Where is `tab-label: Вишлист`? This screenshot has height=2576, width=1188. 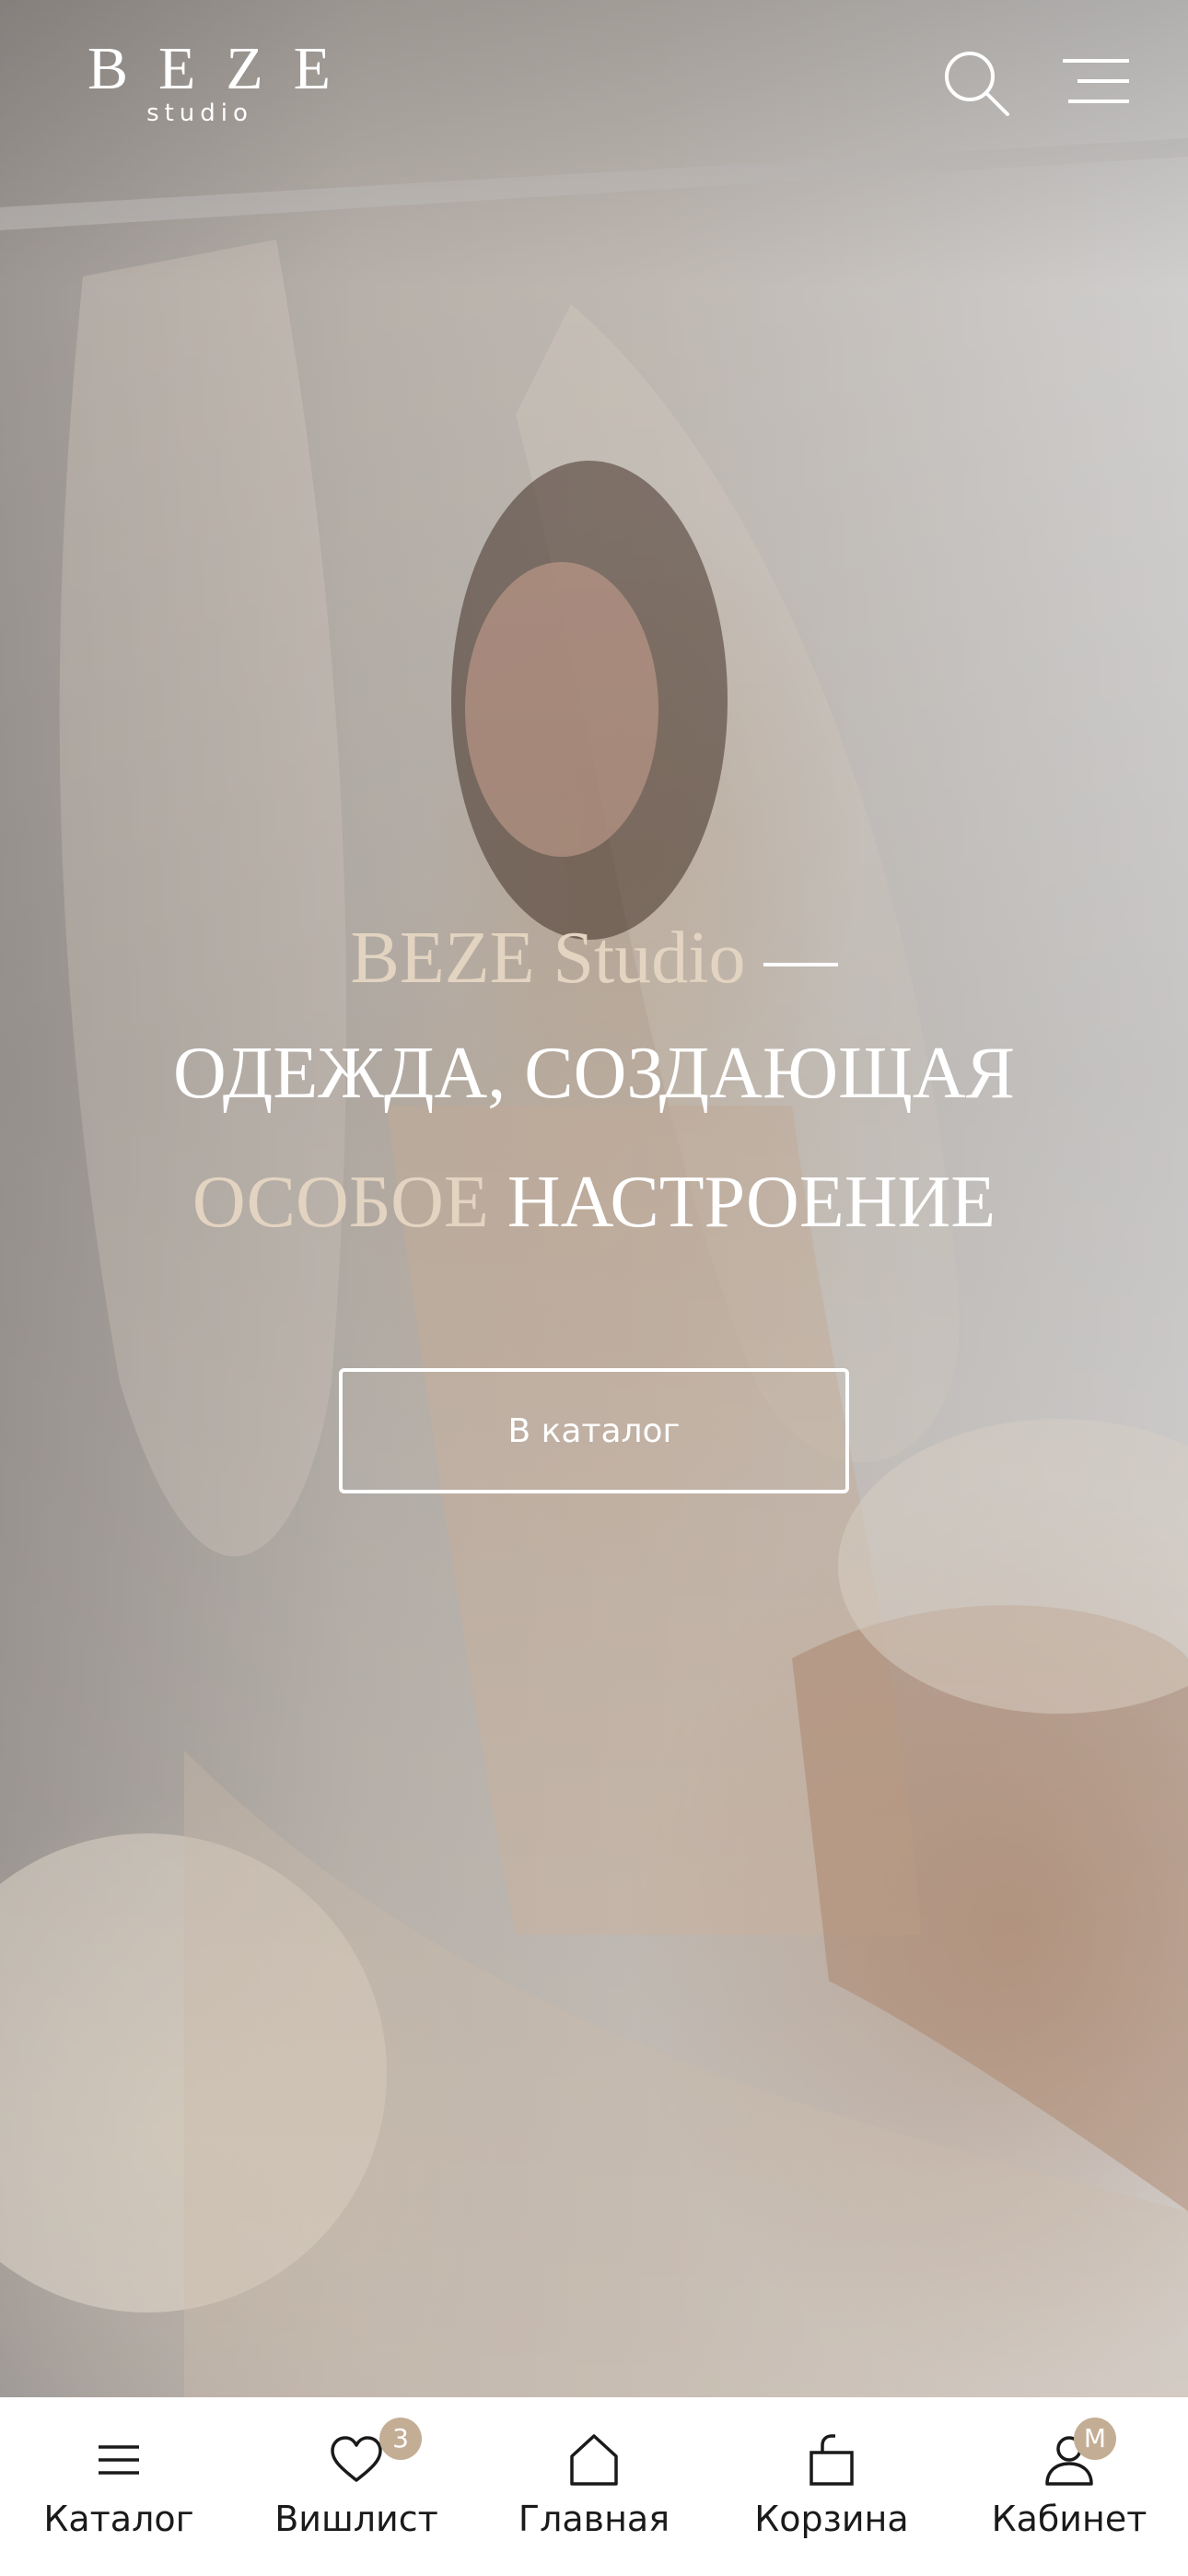
tab-label: Вишлист is located at coordinates (356, 2519).